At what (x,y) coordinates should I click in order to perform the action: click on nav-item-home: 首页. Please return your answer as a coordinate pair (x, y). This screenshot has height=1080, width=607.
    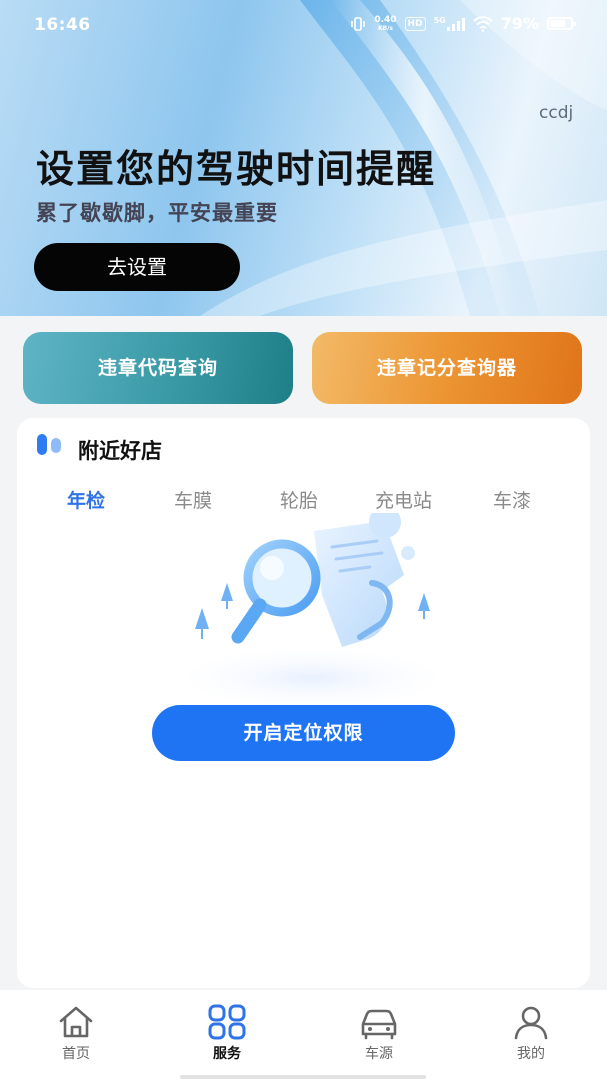
    Looking at the image, I should click on (76, 1033).